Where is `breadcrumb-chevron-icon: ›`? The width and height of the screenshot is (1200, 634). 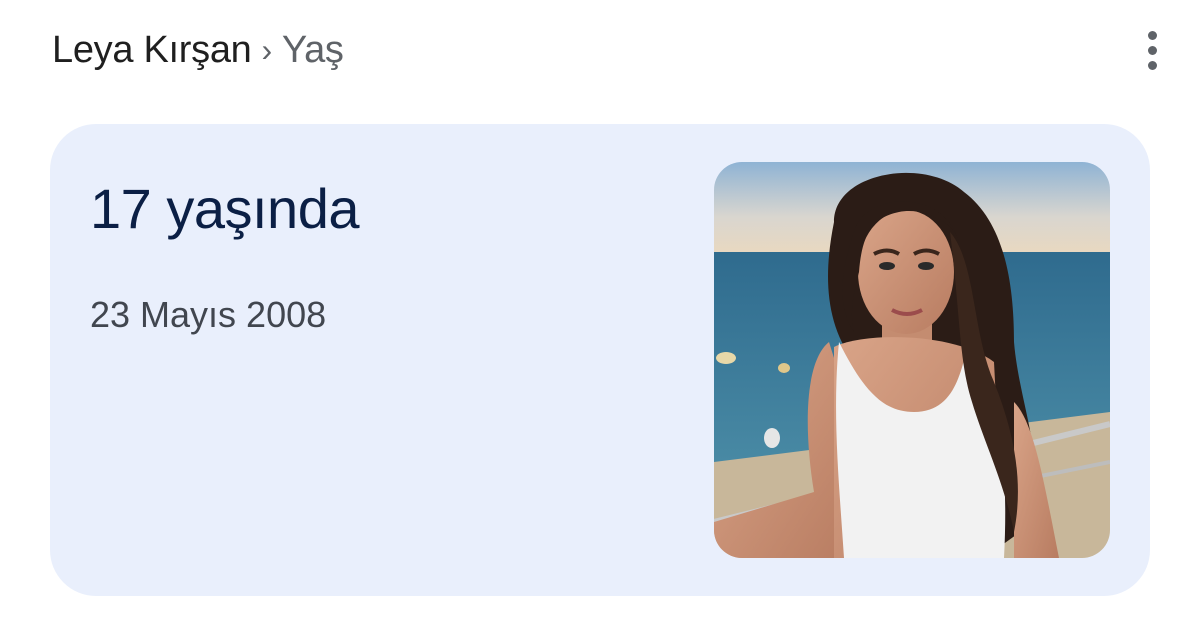
breadcrumb-chevron-icon: › is located at coordinates (266, 50).